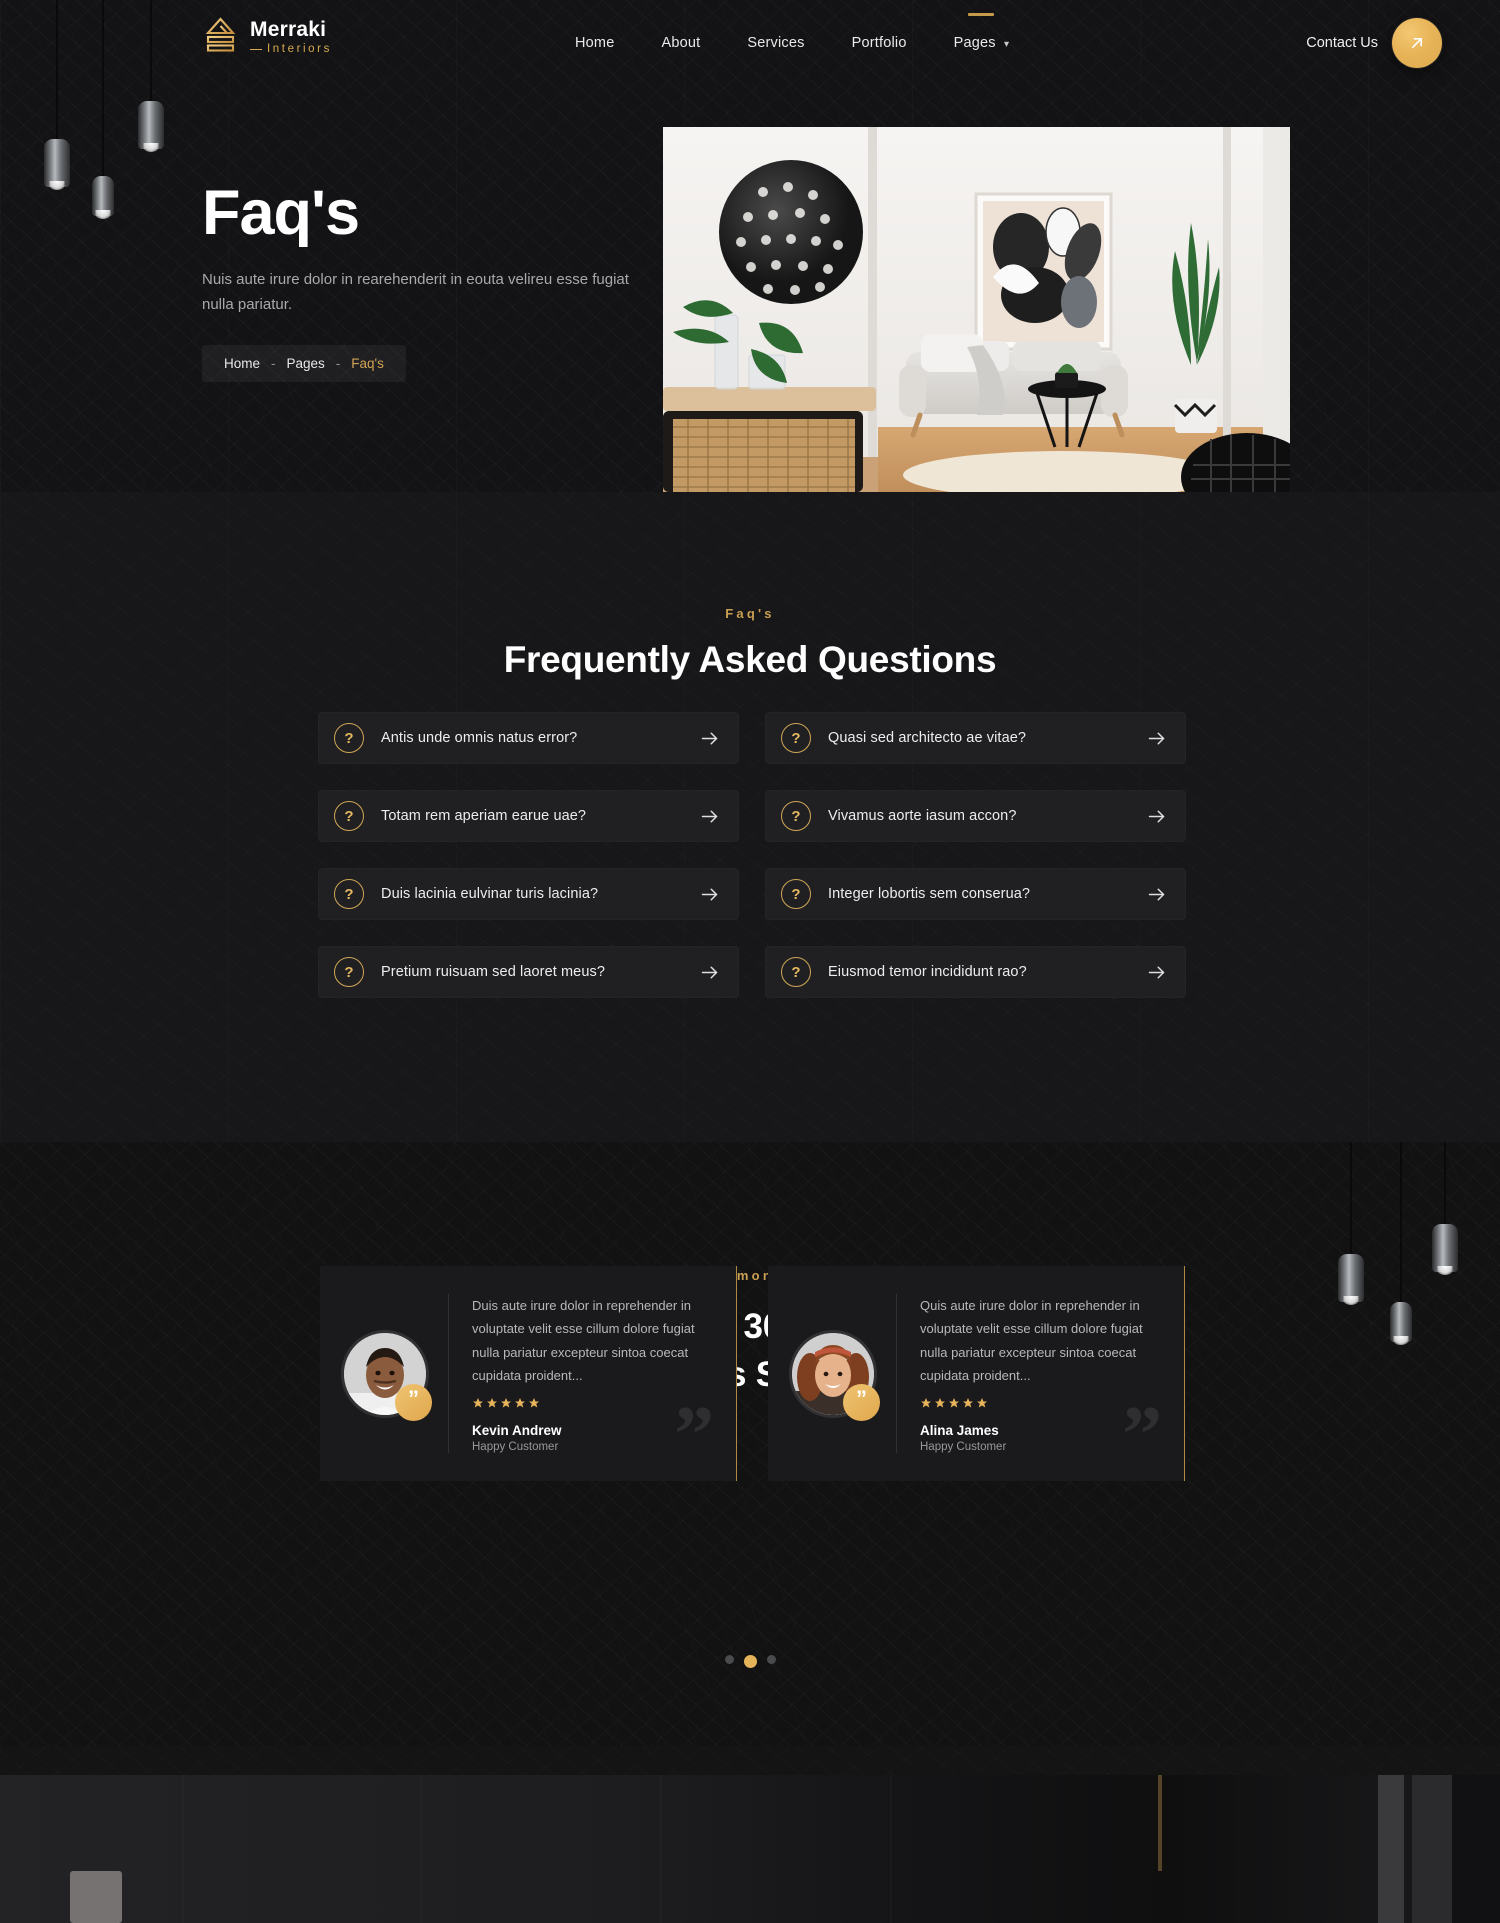 This screenshot has height=1923, width=1500. Describe the element at coordinates (927, 972) in the screenshot. I see `faq-question: Eiusmod temor incididunt rao?` at that location.